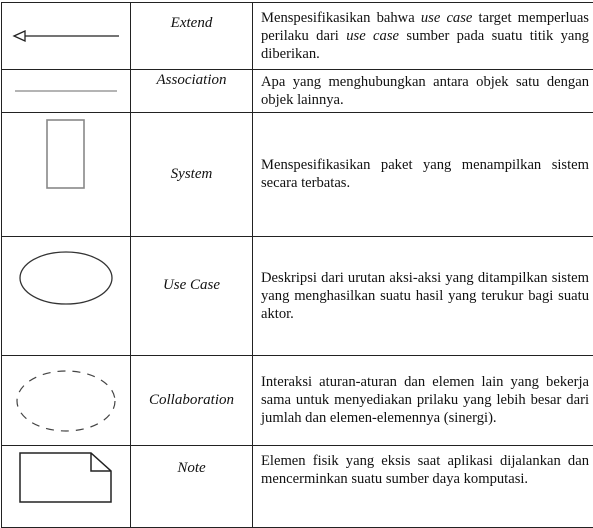 This screenshot has width=593, height=528. I want to click on symbol-name: Collaboration, so click(192, 401).